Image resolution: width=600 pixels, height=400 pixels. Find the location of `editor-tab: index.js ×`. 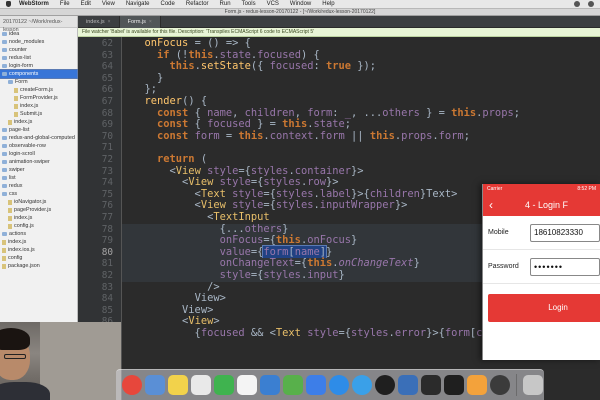

editor-tab: index.js × is located at coordinates (99, 22).